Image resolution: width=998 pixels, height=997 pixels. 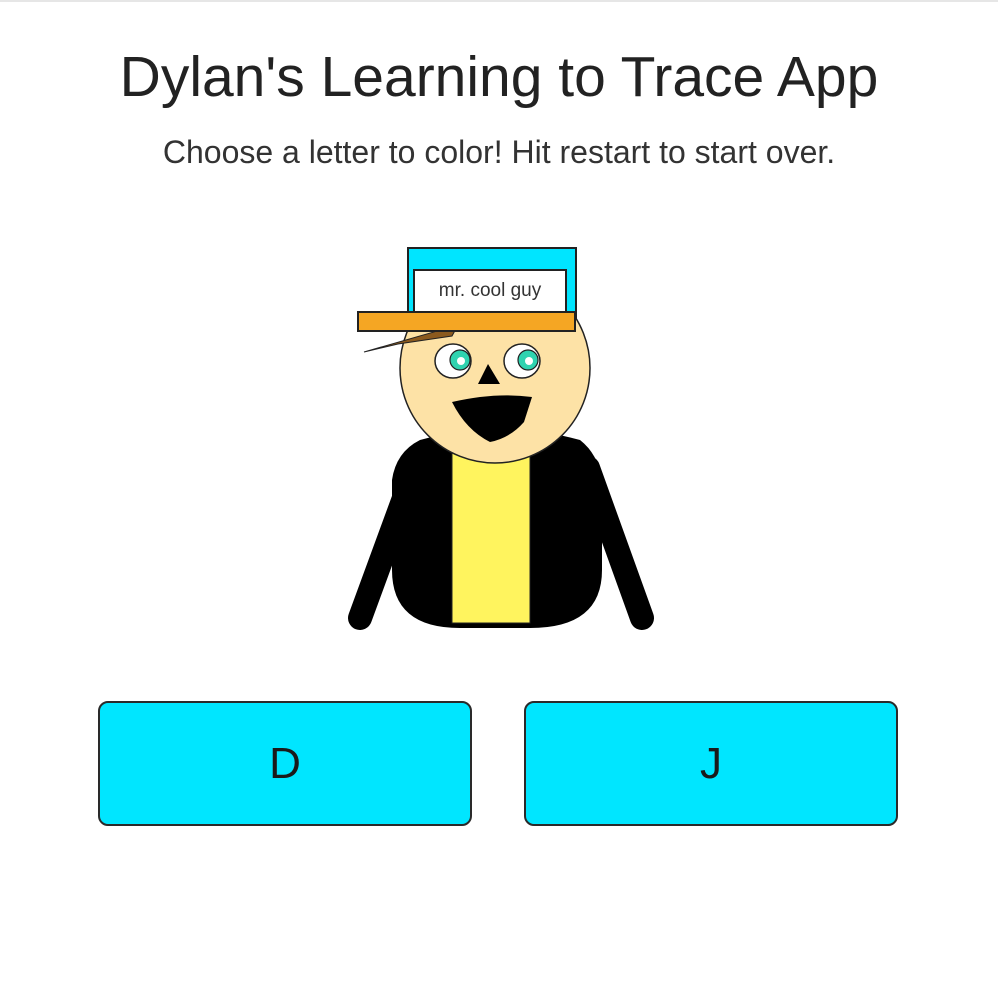 What do you see at coordinates (499, 77) in the screenshot?
I see `page-title: Dylan's Learning to Trace App` at bounding box center [499, 77].